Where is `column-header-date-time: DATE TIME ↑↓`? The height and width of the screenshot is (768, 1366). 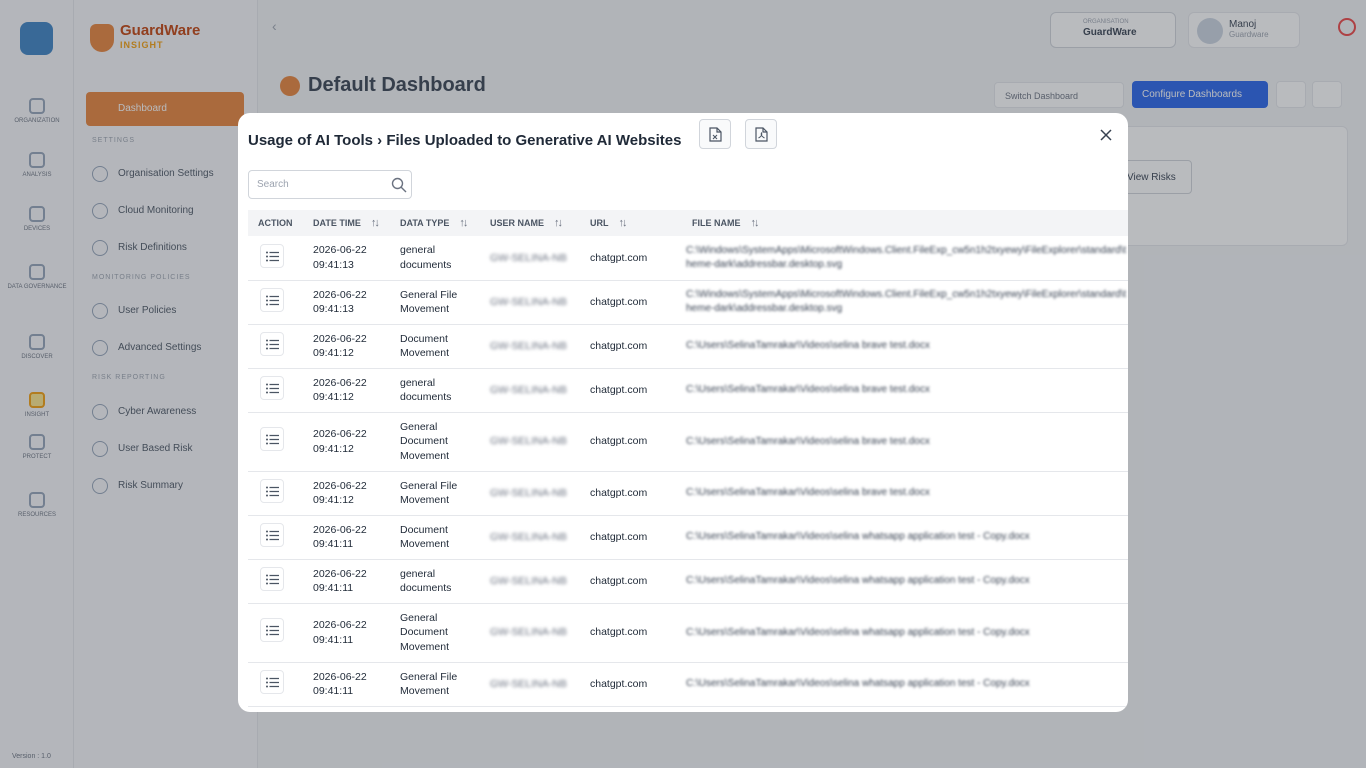
column-header-date-time: DATE TIME ↑↓ is located at coordinates (346, 223).